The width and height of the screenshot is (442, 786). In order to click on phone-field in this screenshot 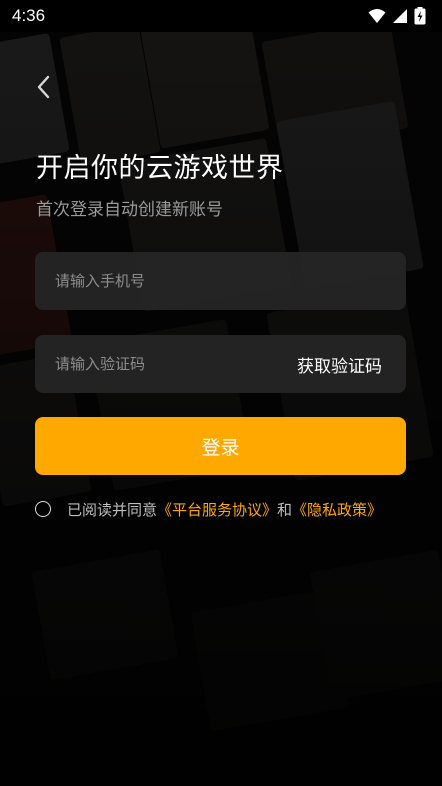, I will do `click(220, 281)`.